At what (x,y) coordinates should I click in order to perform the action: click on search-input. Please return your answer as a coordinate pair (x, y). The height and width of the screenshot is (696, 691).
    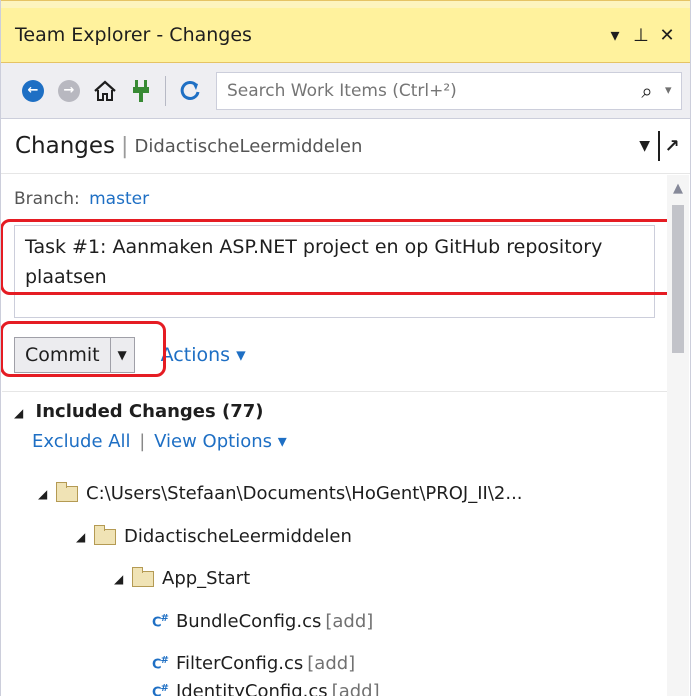
    Looking at the image, I should click on (423, 90).